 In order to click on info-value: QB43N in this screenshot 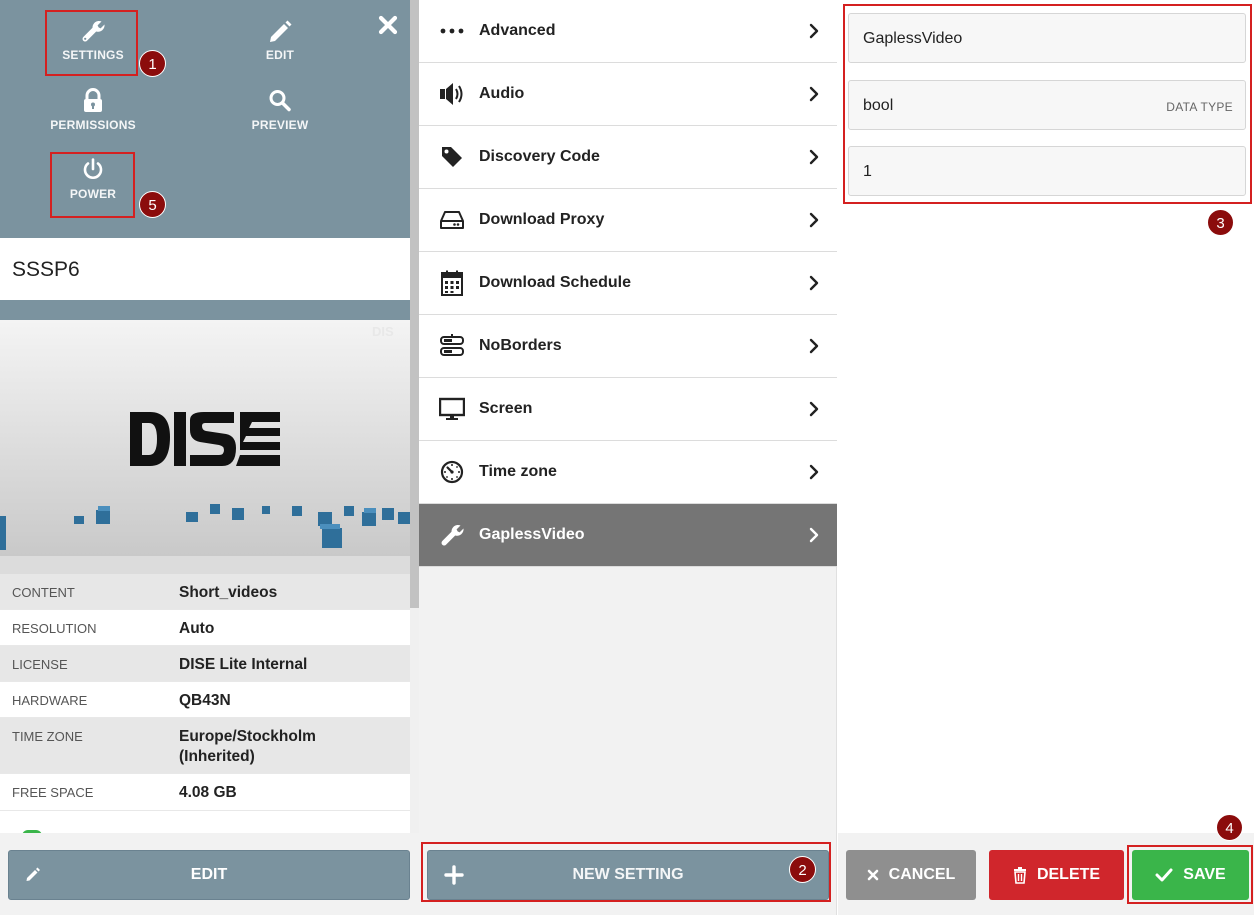, I will do `click(205, 700)`.